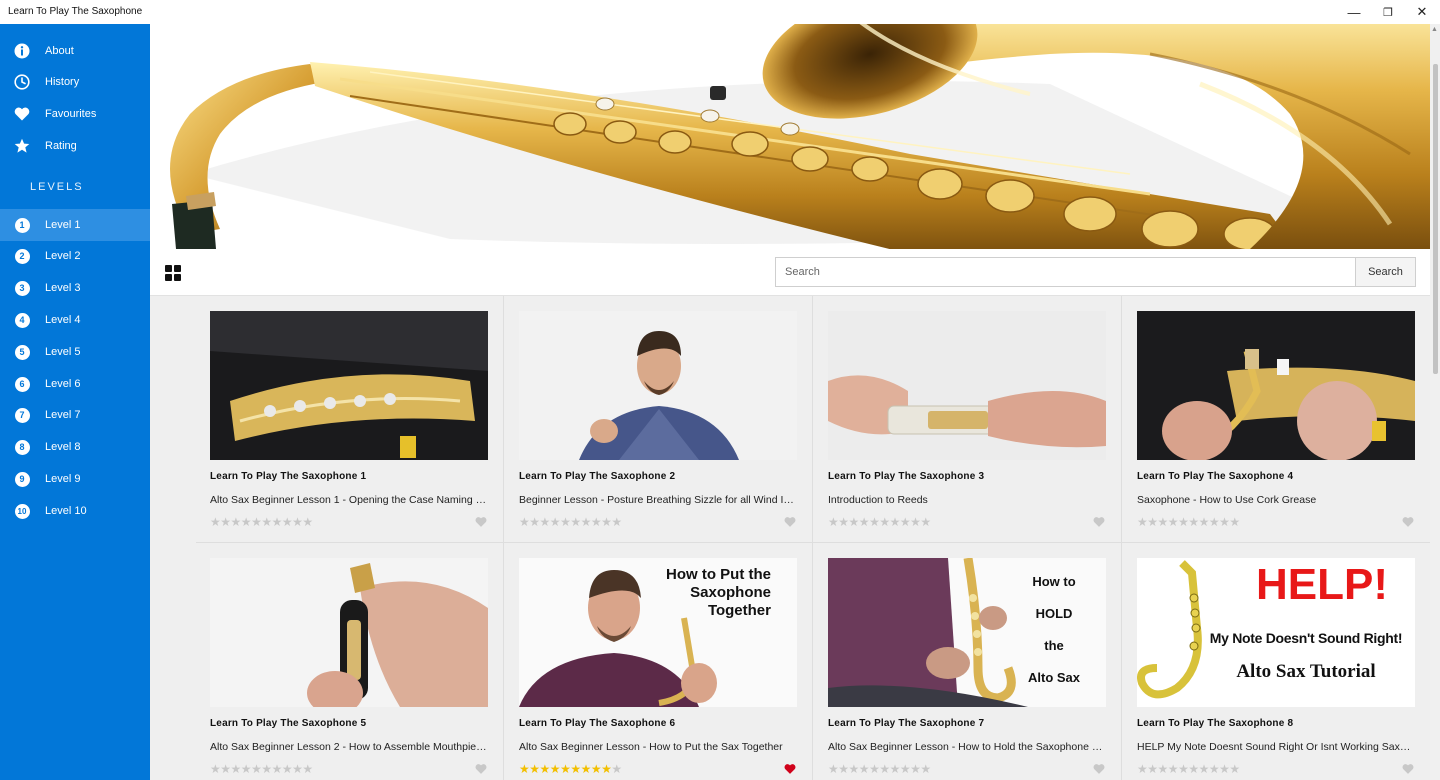 The width and height of the screenshot is (1440, 780). Describe the element at coordinates (1434, 29) in the screenshot. I see `scroll-up-icon: ▲` at that location.